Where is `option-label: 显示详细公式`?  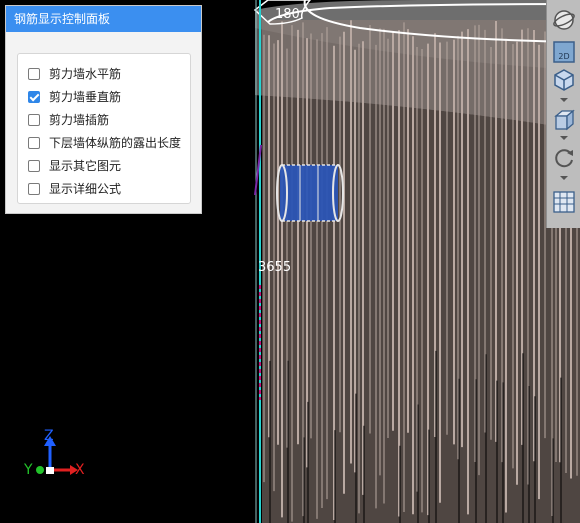
option-label: 显示详细公式 is located at coordinates (85, 189).